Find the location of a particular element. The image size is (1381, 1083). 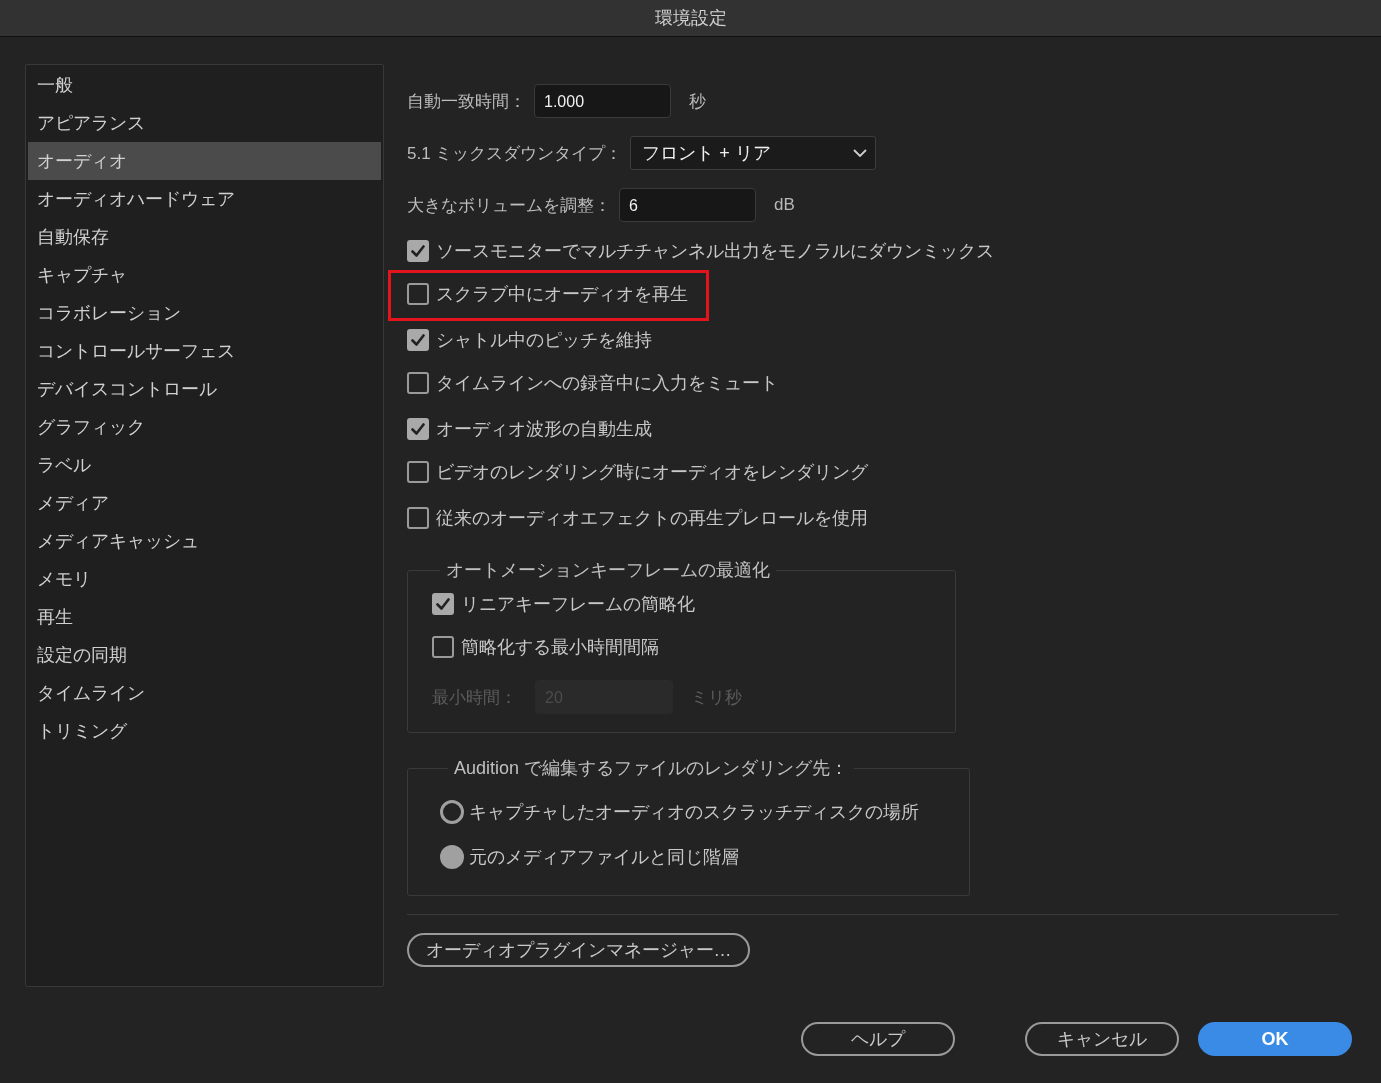

checkbox-label: スクラブ中にオーディオを再生 is located at coordinates (562, 294).